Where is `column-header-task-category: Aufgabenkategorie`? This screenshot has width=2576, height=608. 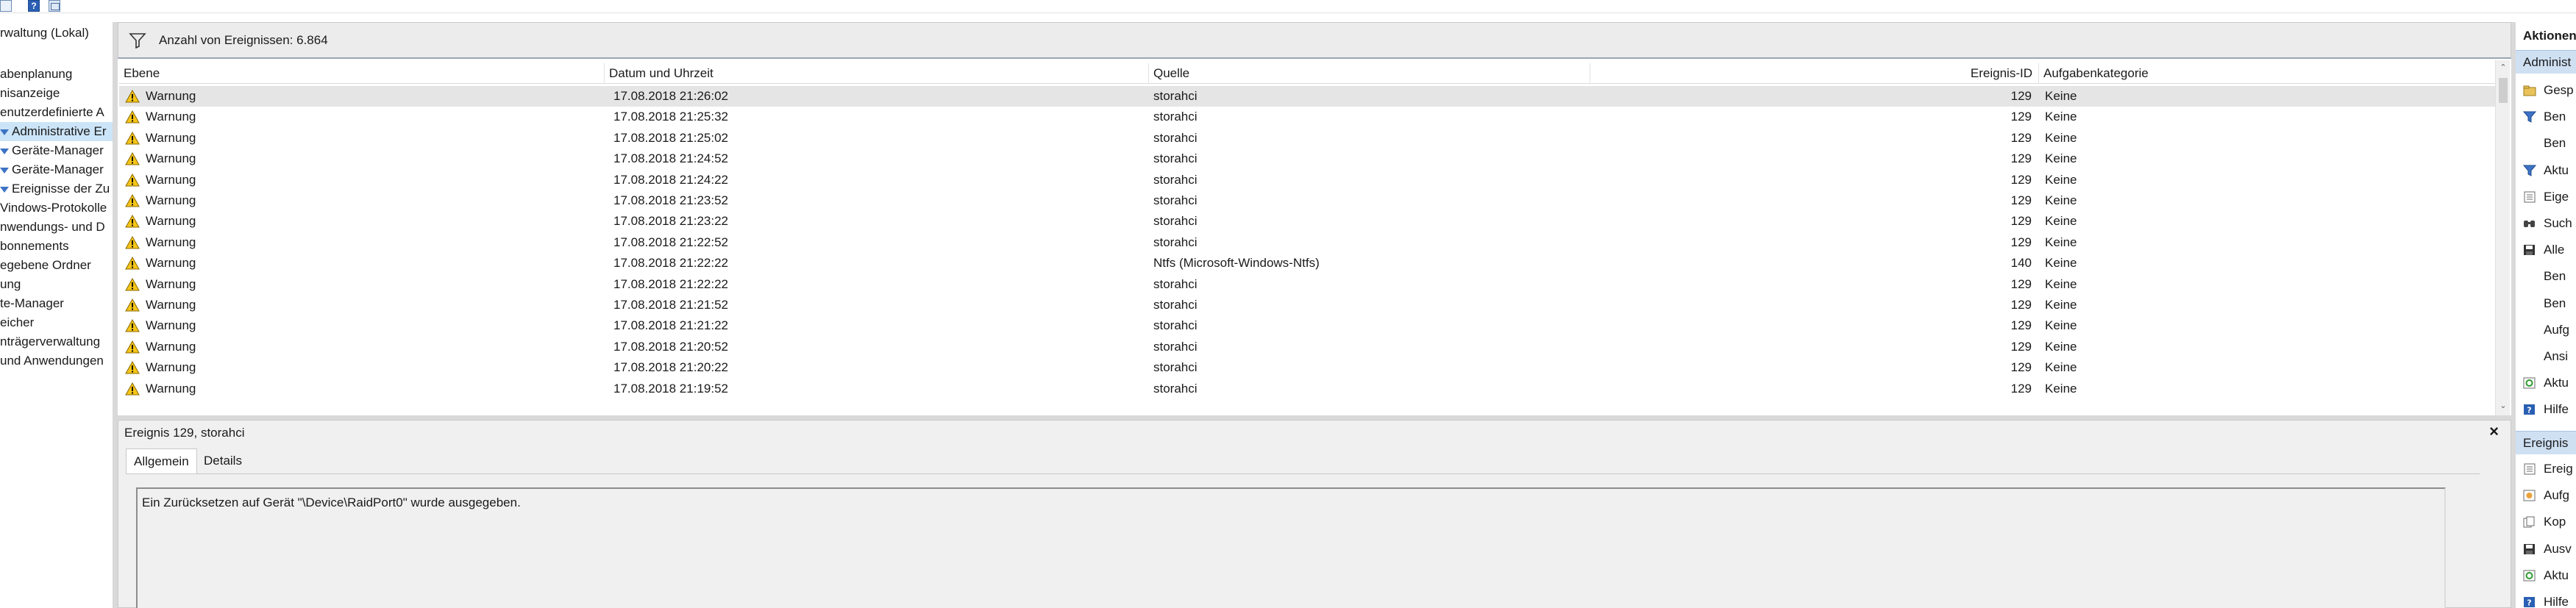
column-header-task-category: Aufgabenkategorie is located at coordinates (2267, 73).